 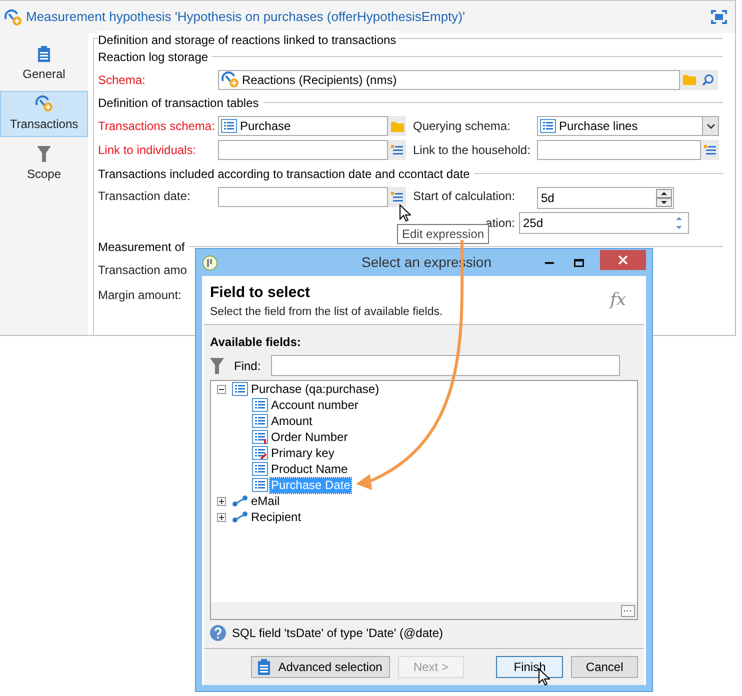 What do you see at coordinates (218, 633) in the screenshot?
I see `help-icon` at bounding box center [218, 633].